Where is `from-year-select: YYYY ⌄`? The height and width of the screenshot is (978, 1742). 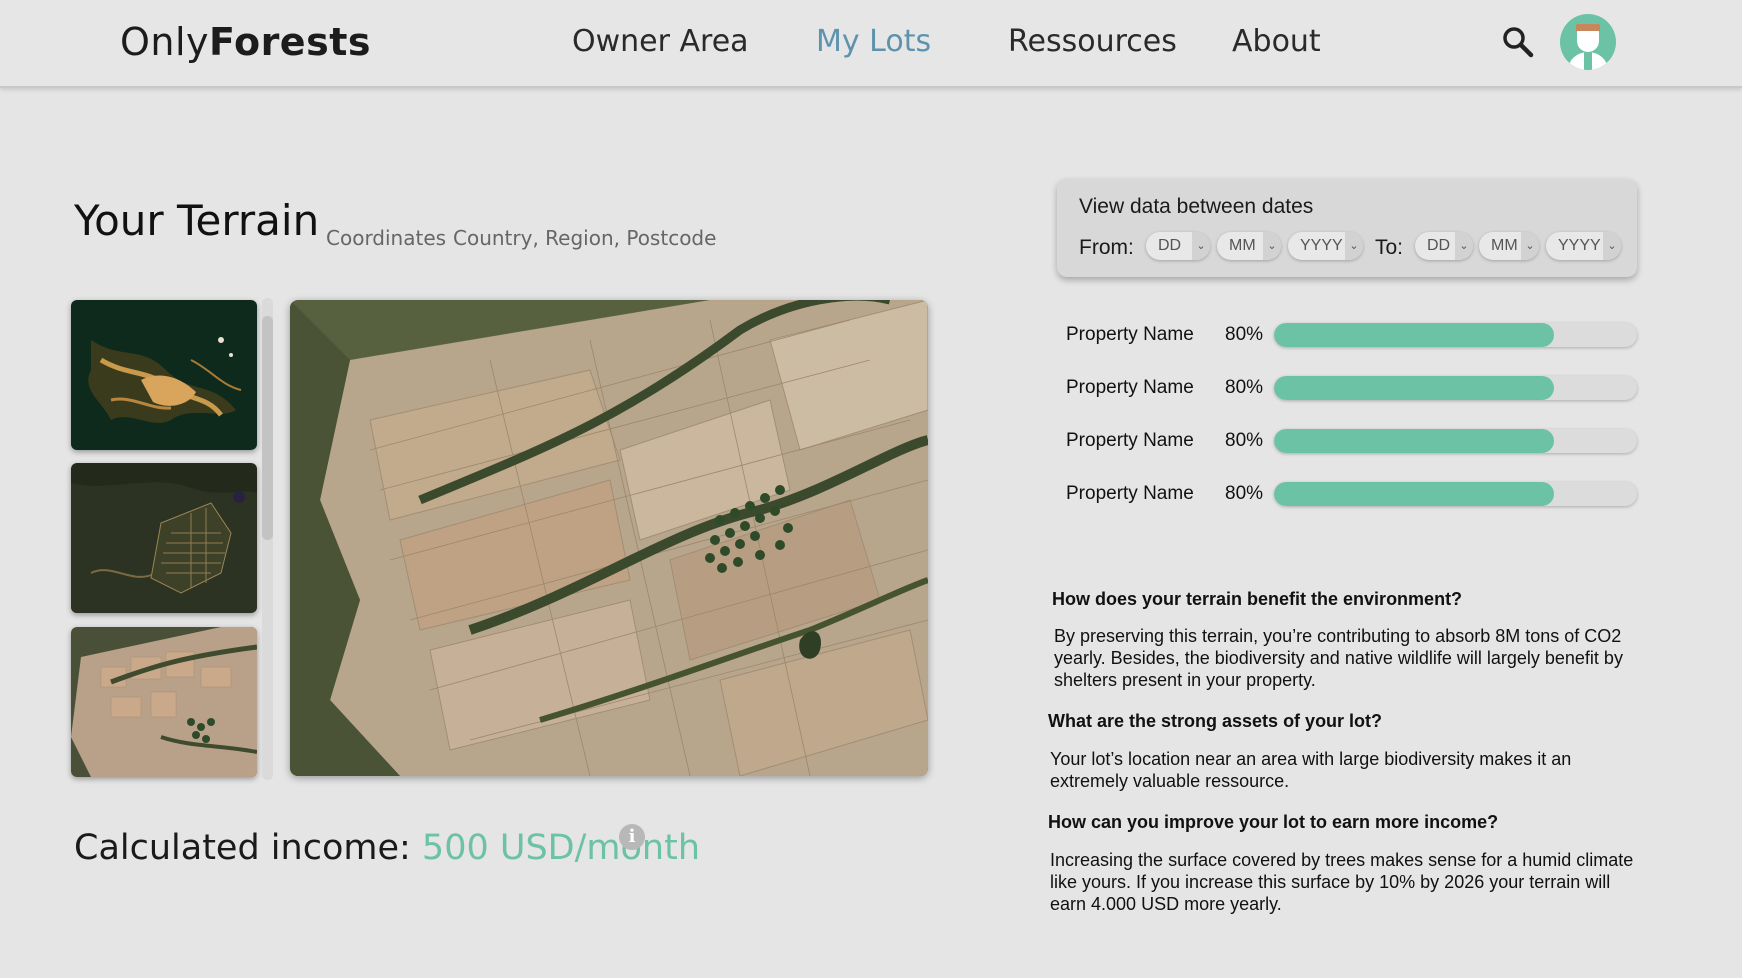
from-year-select: YYYY ⌄ is located at coordinates (1325, 246).